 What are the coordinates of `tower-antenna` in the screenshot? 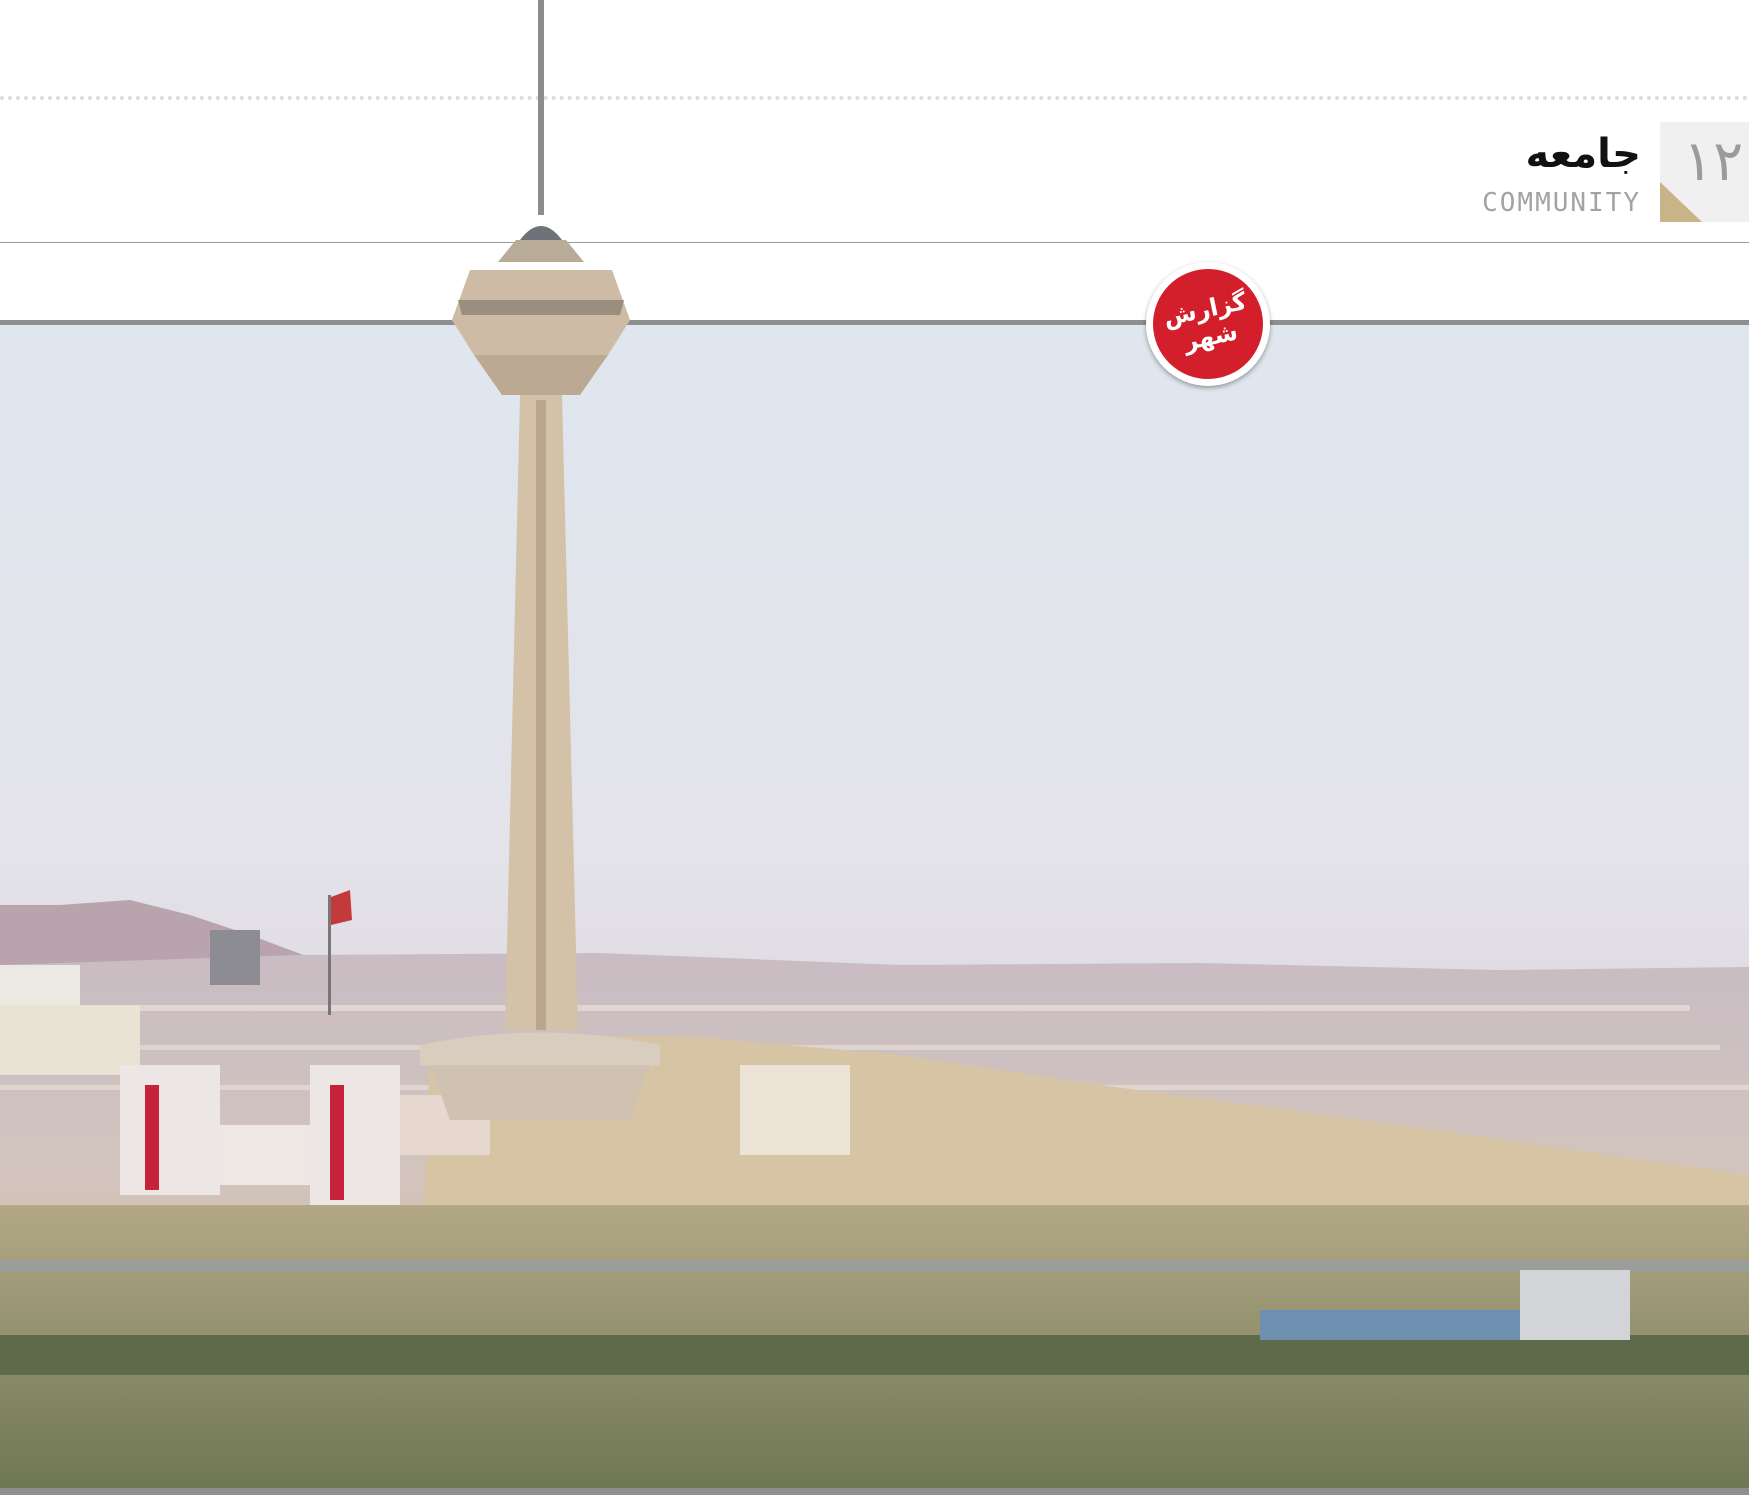 It's located at (541, 107).